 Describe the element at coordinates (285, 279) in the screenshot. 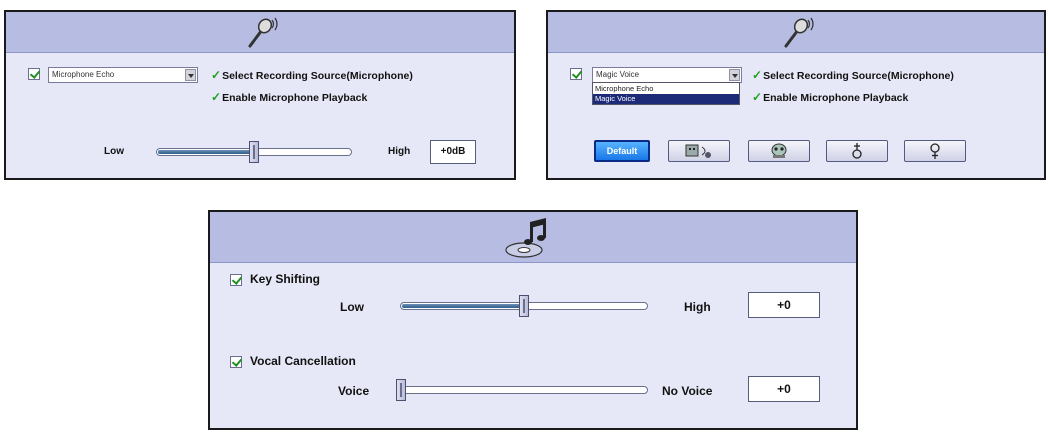

I see `key-shifting-label: Key Shifting` at that location.